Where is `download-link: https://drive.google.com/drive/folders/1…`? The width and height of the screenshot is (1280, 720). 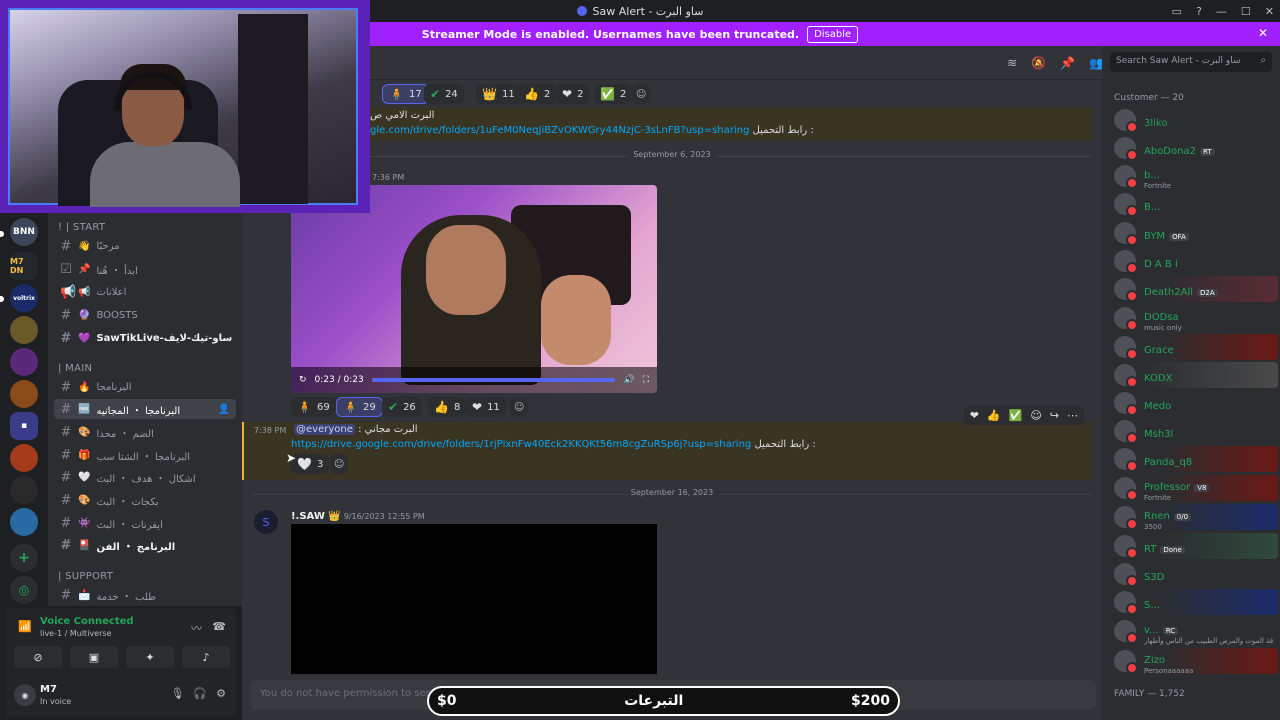 download-link: https://drive.google.com/drive/folders/1… is located at coordinates (521, 444).